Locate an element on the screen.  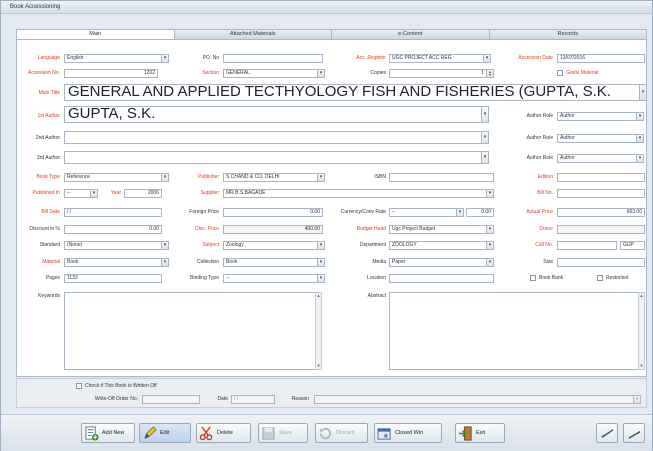
actual-price-field: 663.00 is located at coordinates (601, 212).